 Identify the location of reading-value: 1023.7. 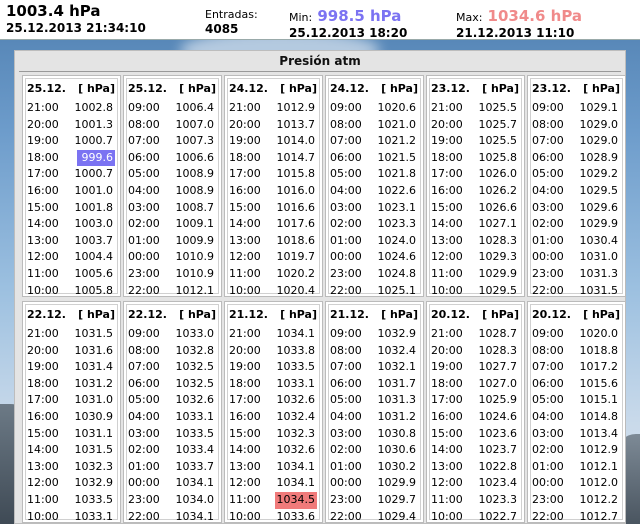
(498, 450).